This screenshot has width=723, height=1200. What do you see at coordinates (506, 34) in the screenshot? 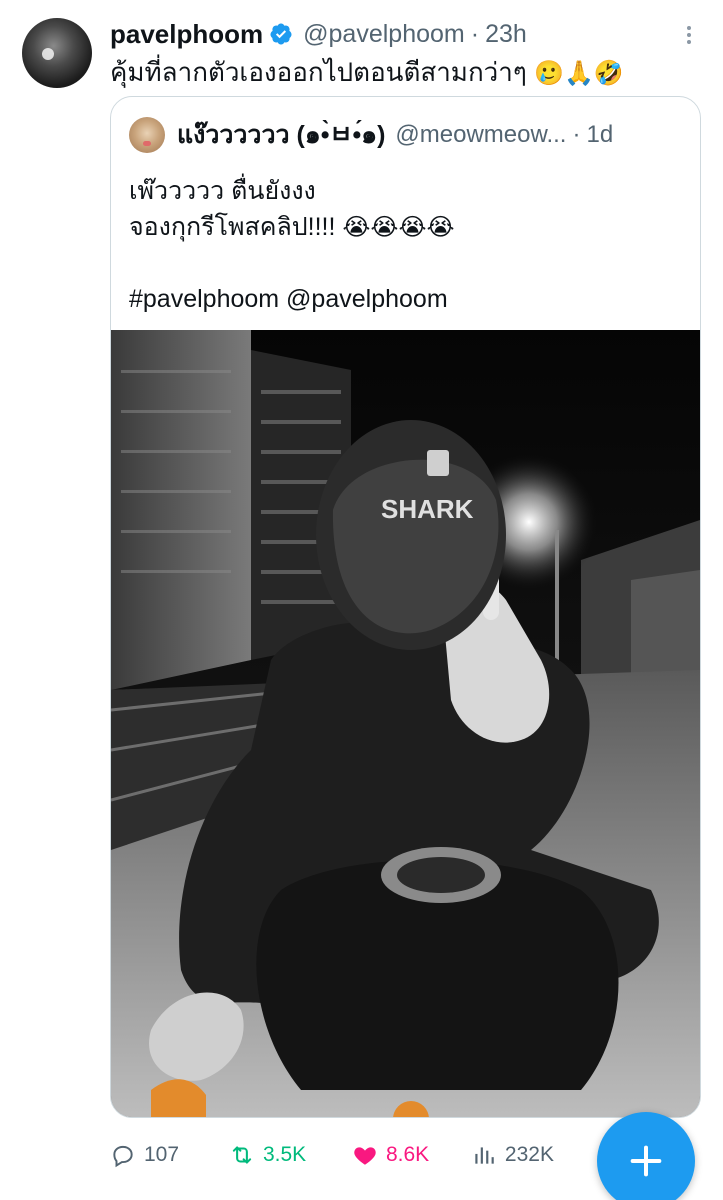
I see `tweet-timestamp: 23h` at bounding box center [506, 34].